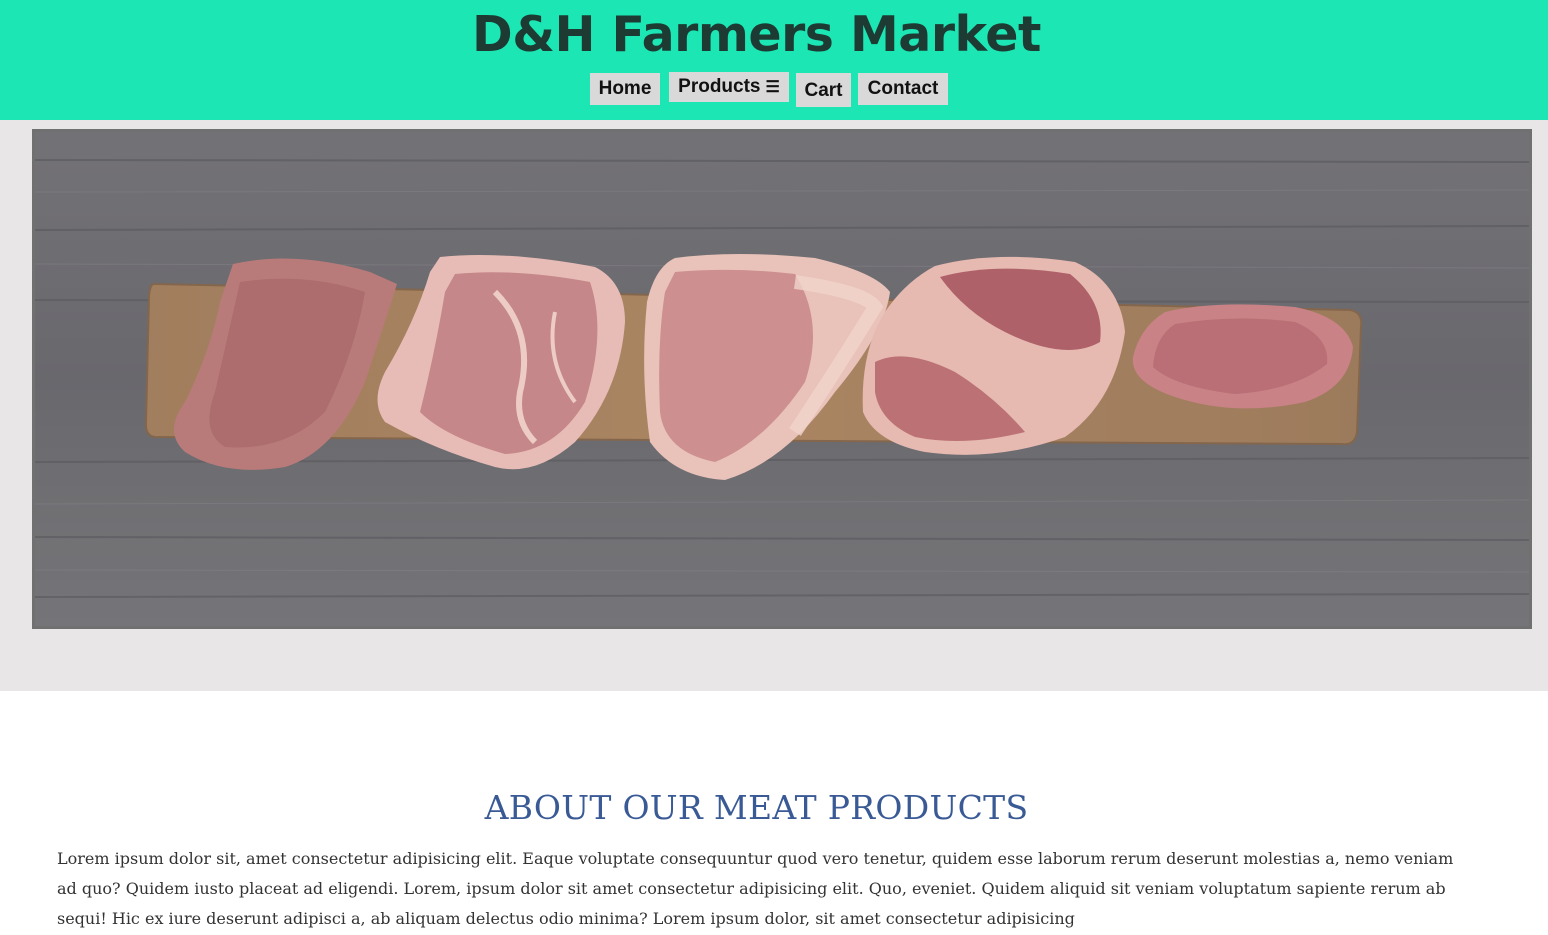 The image size is (1548, 935). I want to click on nav-cart-label: Cart, so click(823, 90).